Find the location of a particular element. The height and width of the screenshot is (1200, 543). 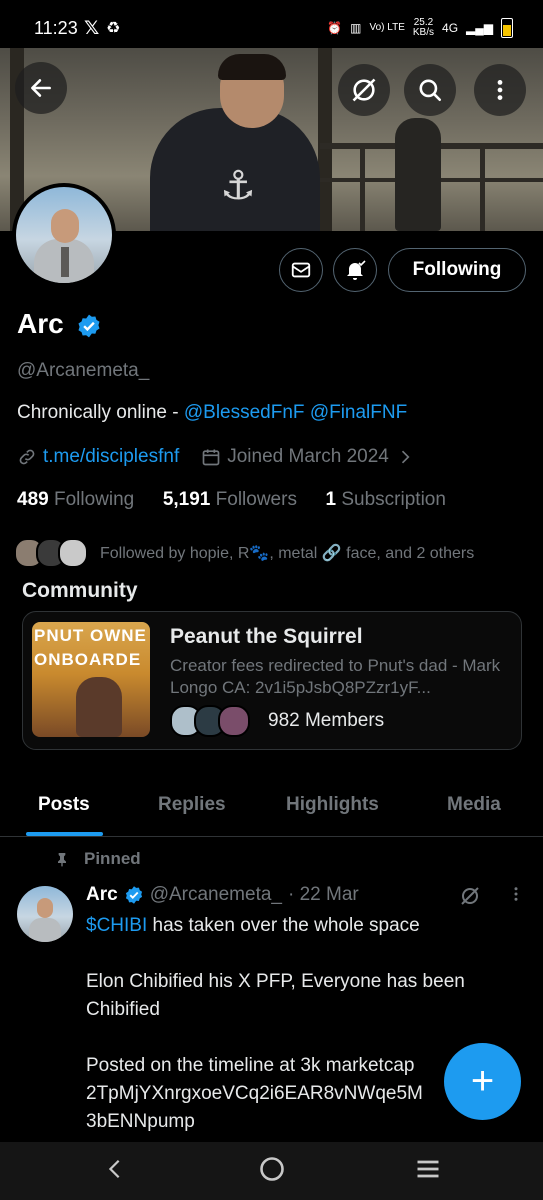

search-icon is located at coordinates (430, 90).